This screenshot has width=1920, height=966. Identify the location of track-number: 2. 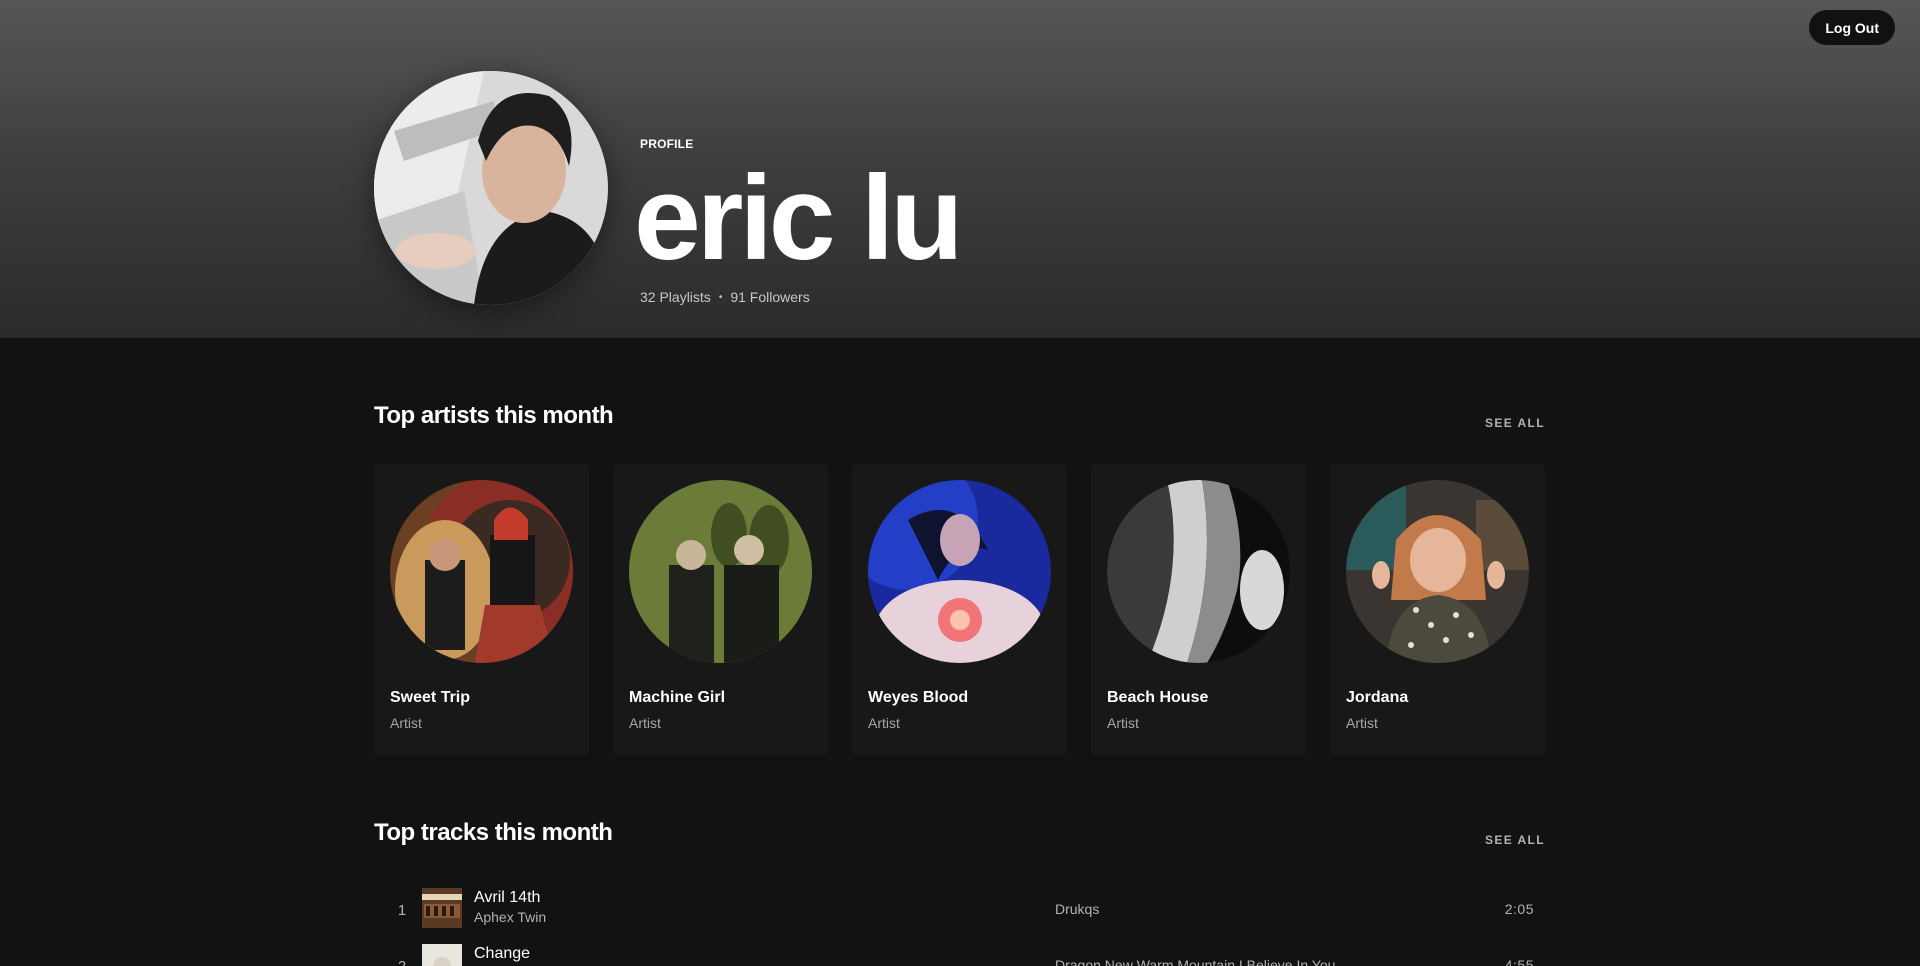
(402, 962).